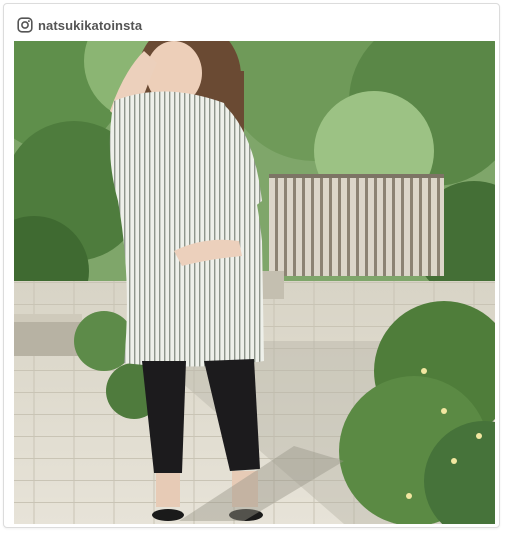 This screenshot has height=533, width=505. I want to click on instagram-icon, so click(25, 25).